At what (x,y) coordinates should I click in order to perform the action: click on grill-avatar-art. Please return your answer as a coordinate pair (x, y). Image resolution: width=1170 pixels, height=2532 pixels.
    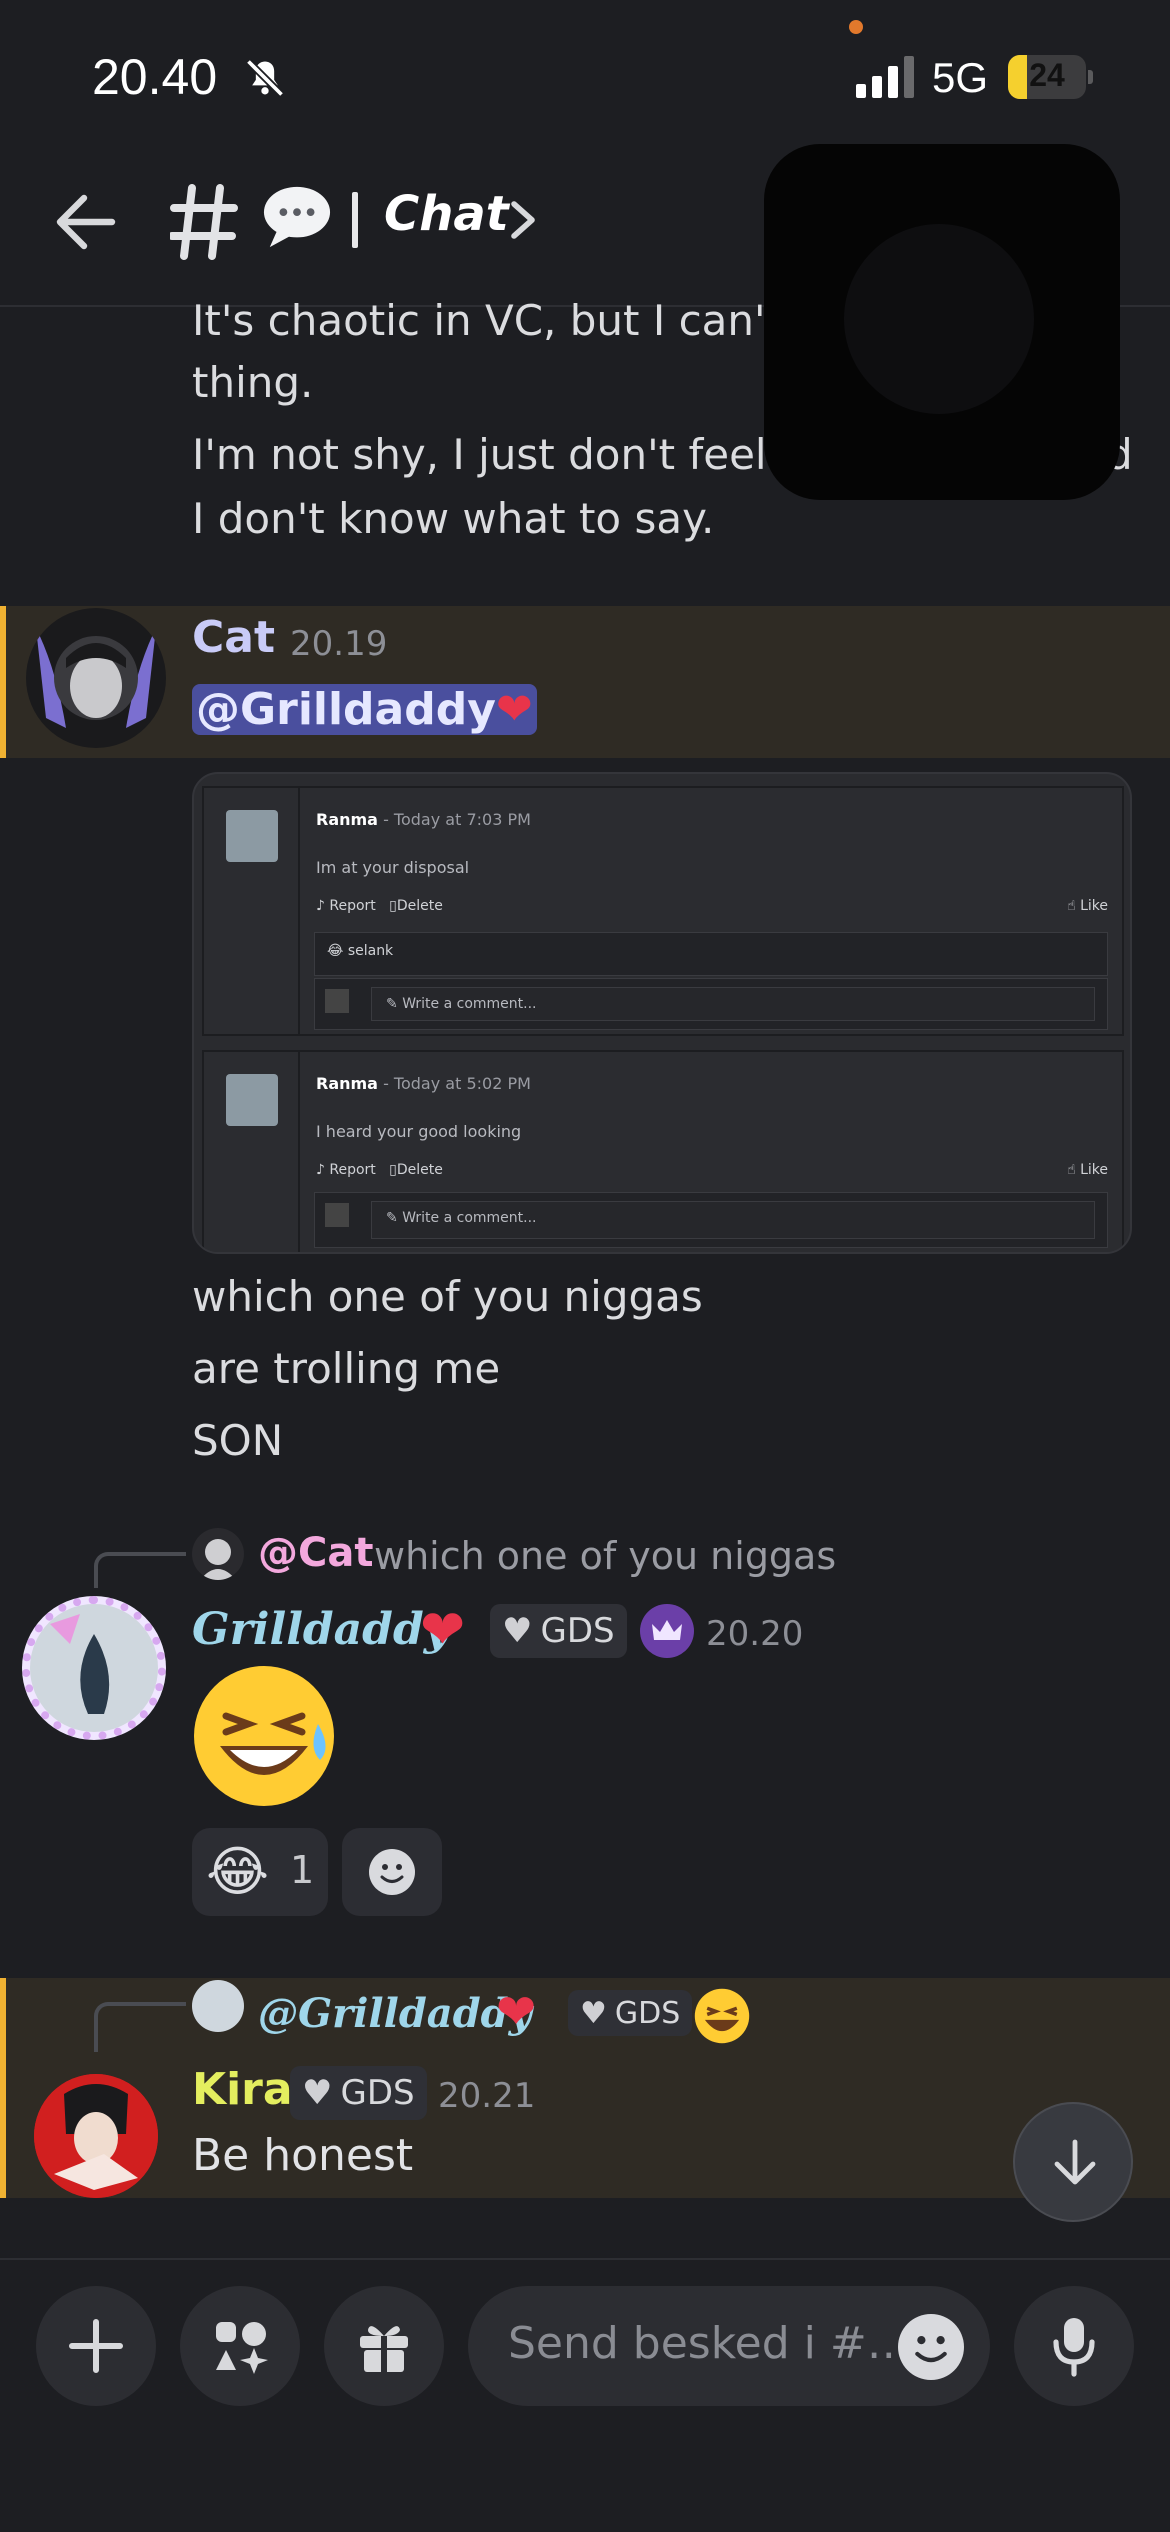
    Looking at the image, I should click on (94, 1668).